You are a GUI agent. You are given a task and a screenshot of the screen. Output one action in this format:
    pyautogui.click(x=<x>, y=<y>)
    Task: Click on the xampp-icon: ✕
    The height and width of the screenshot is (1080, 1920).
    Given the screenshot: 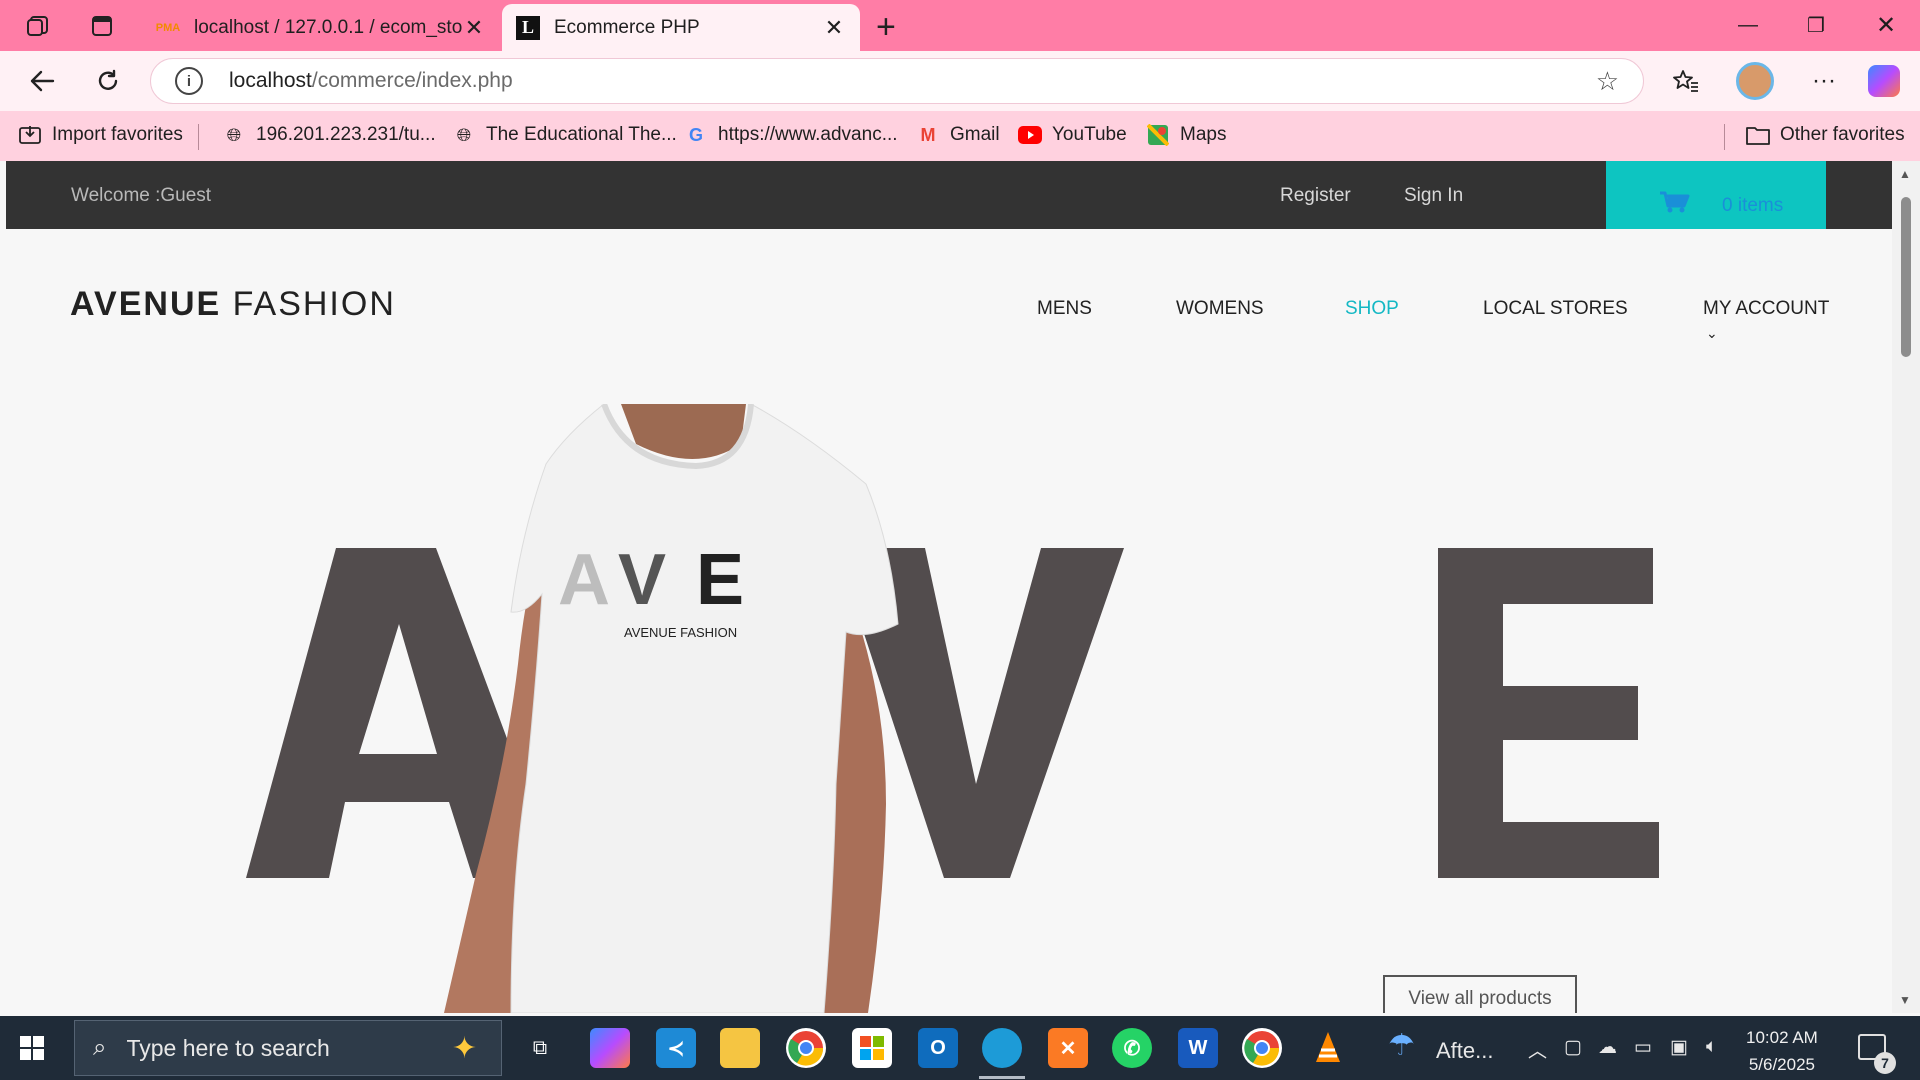 What is the action you would take?
    pyautogui.click(x=1068, y=1048)
    